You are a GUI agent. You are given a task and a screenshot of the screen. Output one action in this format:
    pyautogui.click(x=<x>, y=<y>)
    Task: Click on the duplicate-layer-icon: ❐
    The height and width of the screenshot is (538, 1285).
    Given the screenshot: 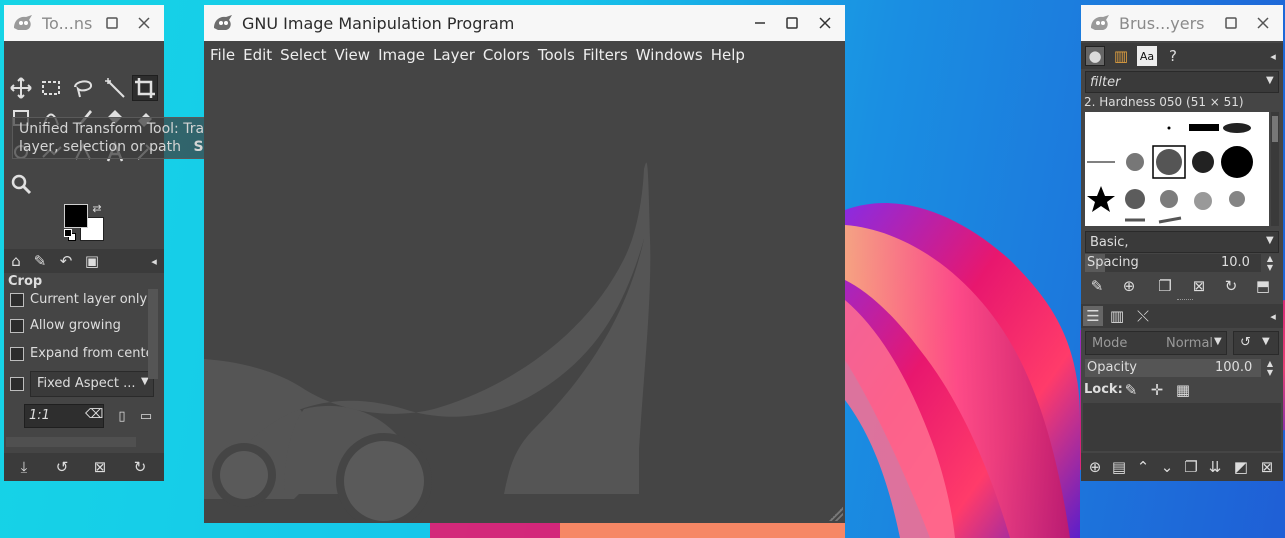 What is the action you would take?
    pyautogui.click(x=1191, y=467)
    